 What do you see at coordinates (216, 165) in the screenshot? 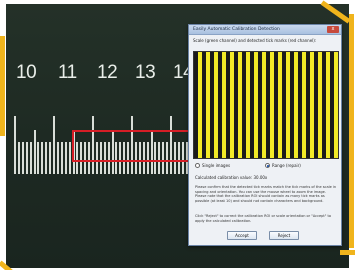
I see `radio-label: Single images` at bounding box center [216, 165].